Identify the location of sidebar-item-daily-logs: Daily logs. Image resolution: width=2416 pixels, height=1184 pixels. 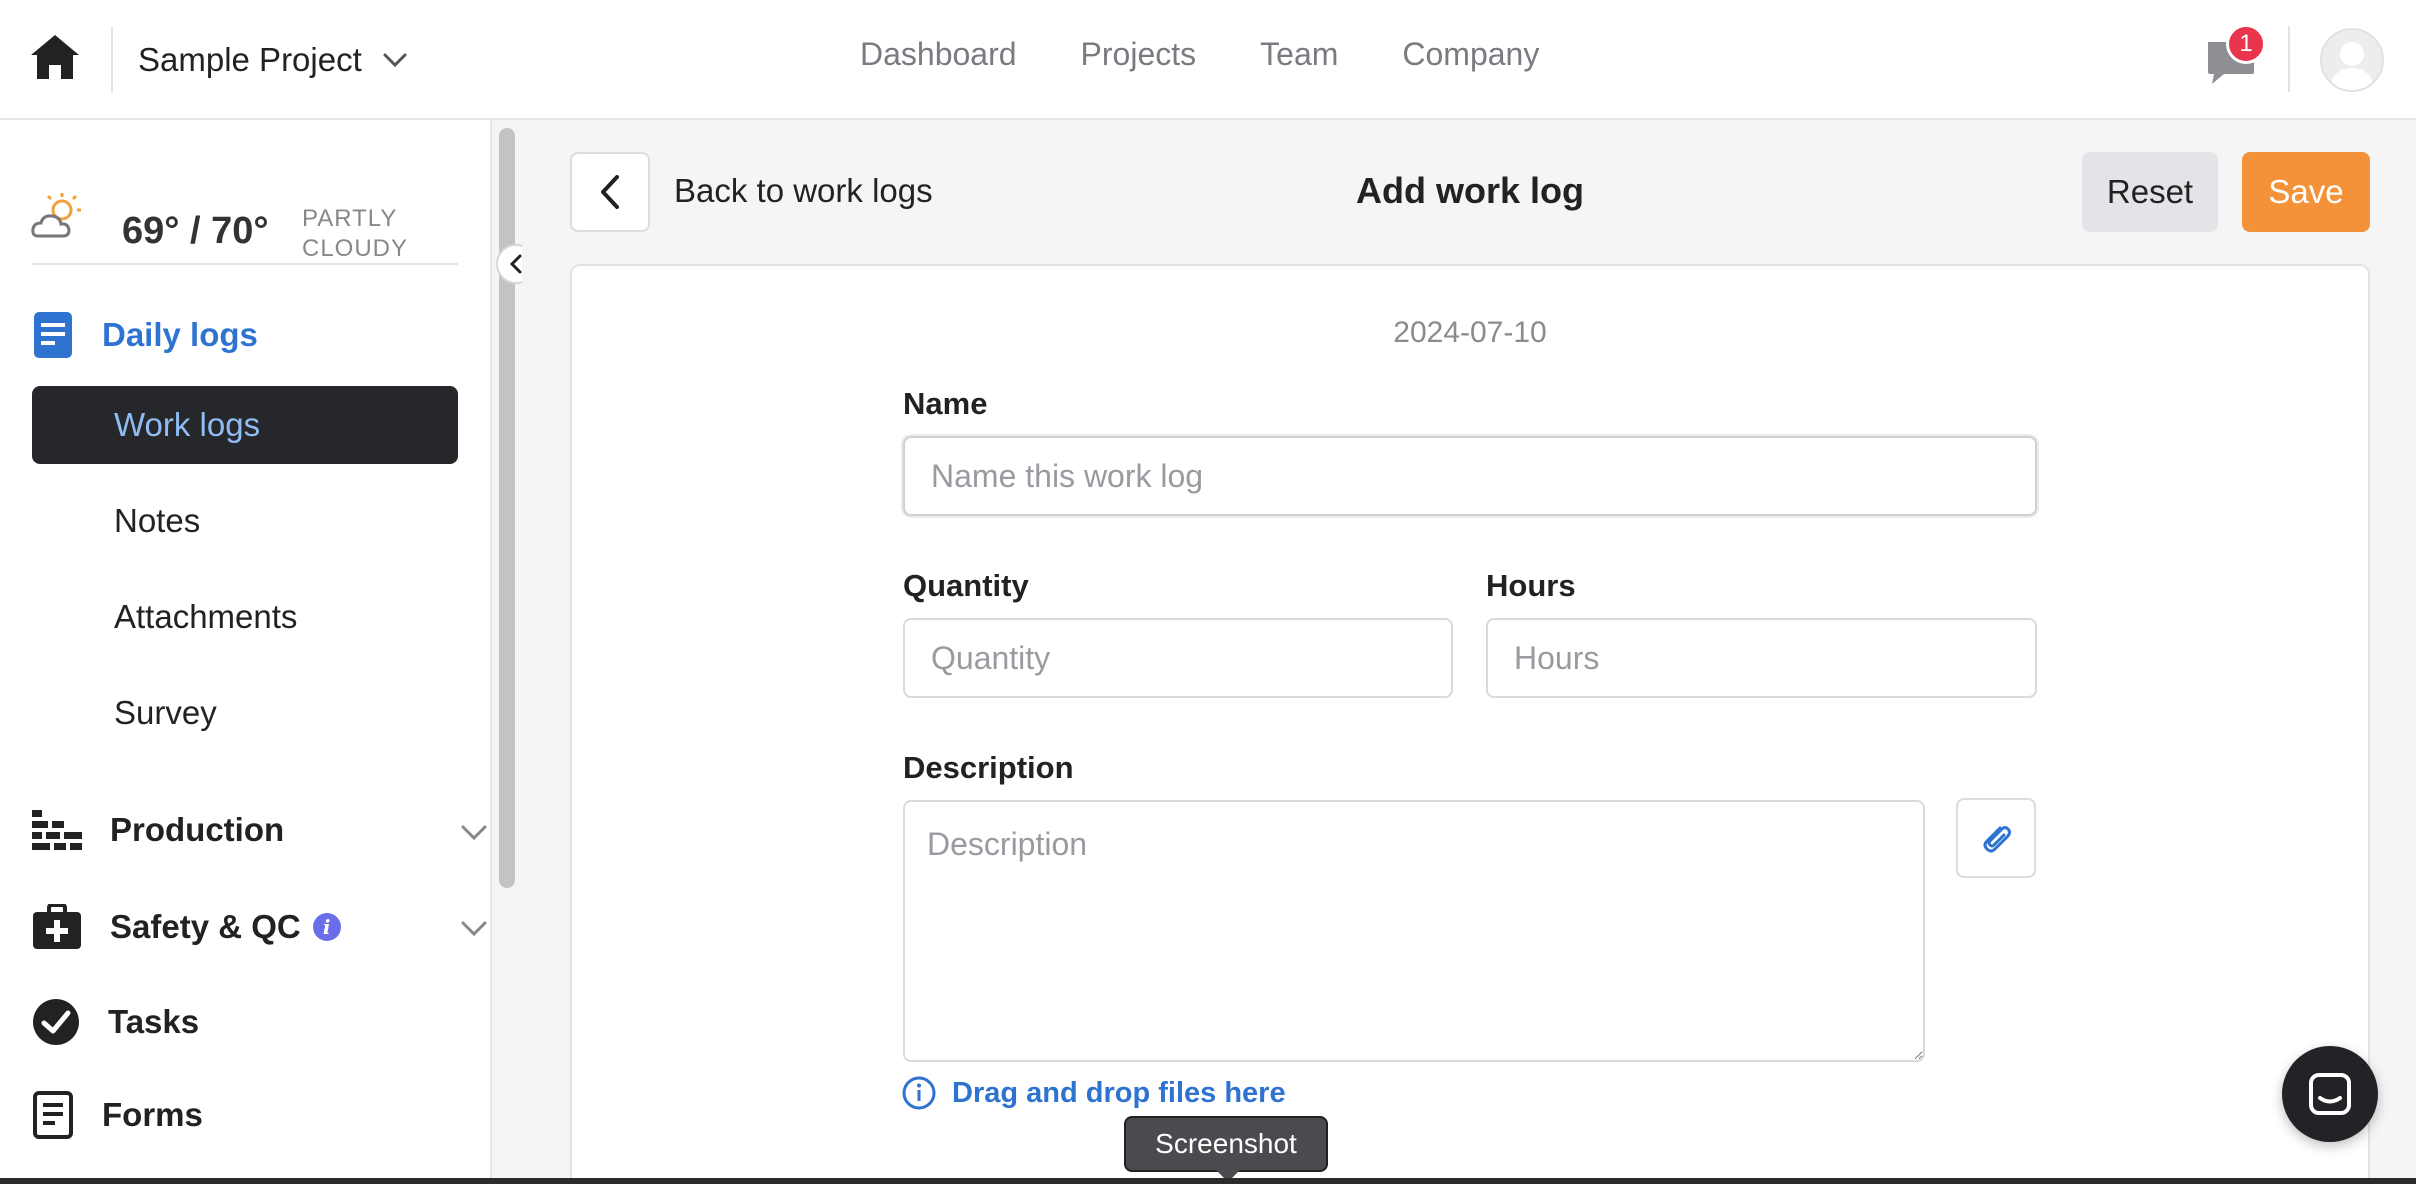
(145, 335).